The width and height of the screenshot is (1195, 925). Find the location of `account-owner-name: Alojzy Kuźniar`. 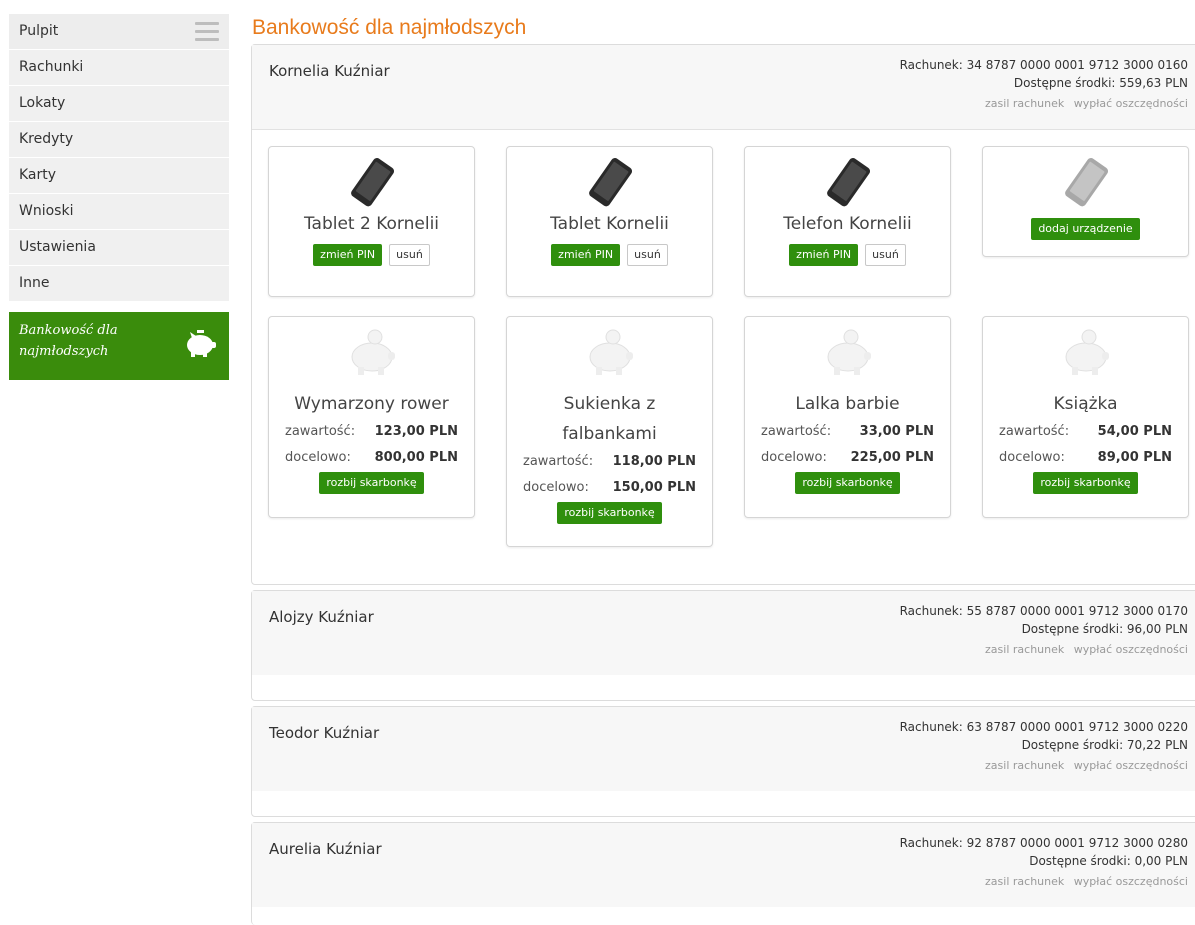

account-owner-name: Alojzy Kuźniar is located at coordinates (321, 617).